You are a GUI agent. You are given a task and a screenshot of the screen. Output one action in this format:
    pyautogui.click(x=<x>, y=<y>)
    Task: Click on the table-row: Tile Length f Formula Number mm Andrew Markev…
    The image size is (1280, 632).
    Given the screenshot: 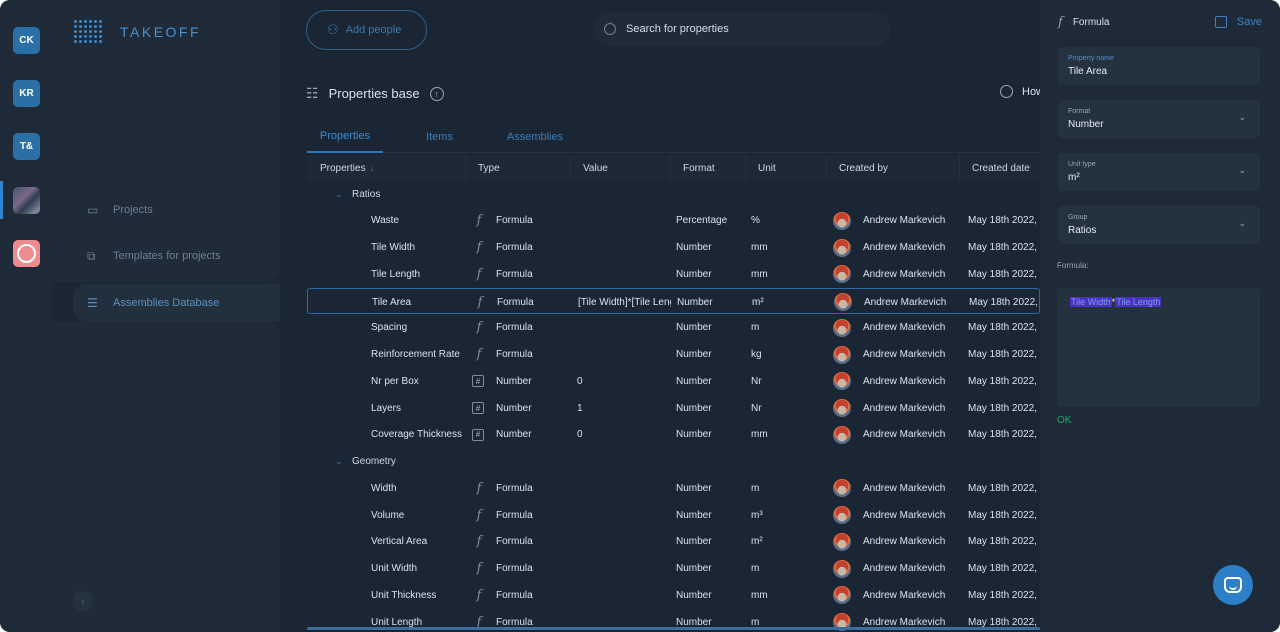 What is the action you would take?
    pyautogui.click(x=673, y=274)
    